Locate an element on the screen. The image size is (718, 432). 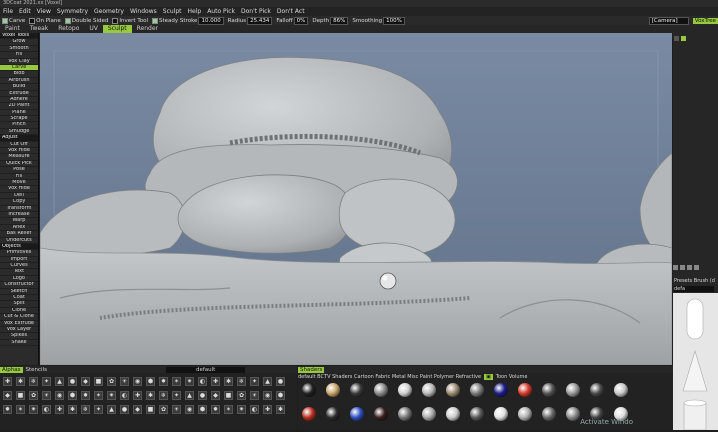
tab-tweak: Tweak is located at coordinates (39, 29).